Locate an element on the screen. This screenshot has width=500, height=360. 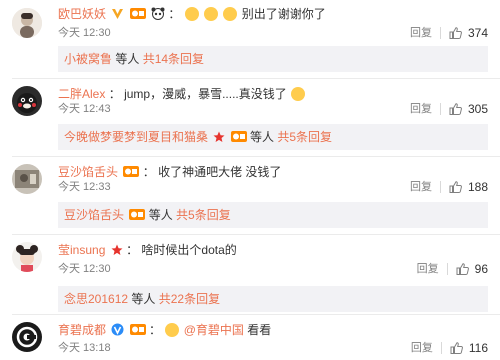
like-count: 116 is located at coordinates (478, 348).